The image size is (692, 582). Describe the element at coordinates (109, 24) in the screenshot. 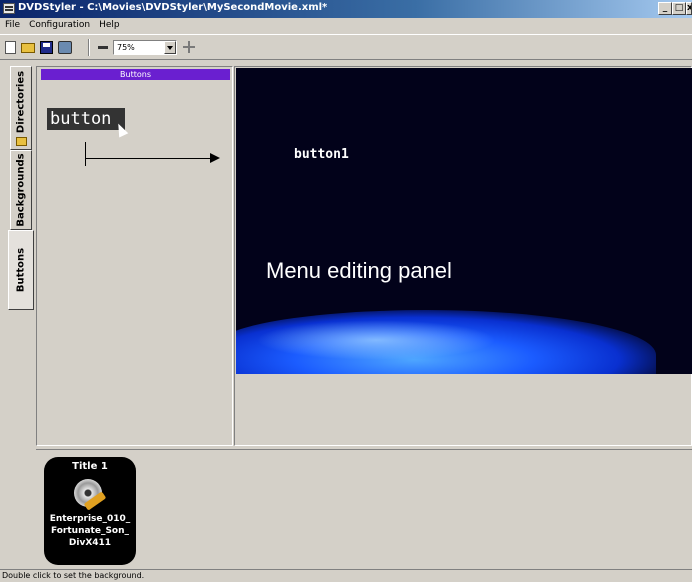

I see `menu-help: Help` at that location.